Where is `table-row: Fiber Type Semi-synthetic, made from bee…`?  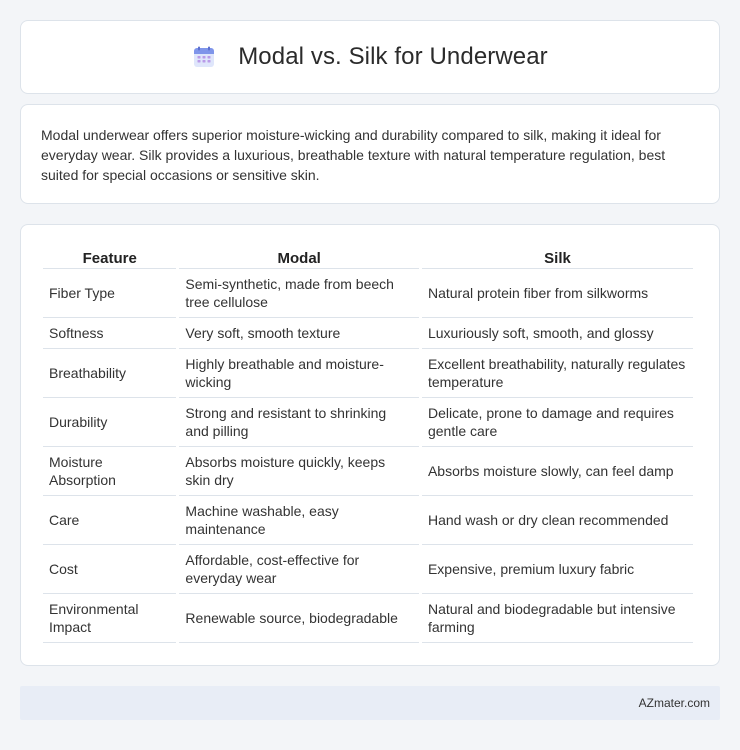
table-row: Fiber Type Semi-synthetic, made from bee… is located at coordinates (368, 293).